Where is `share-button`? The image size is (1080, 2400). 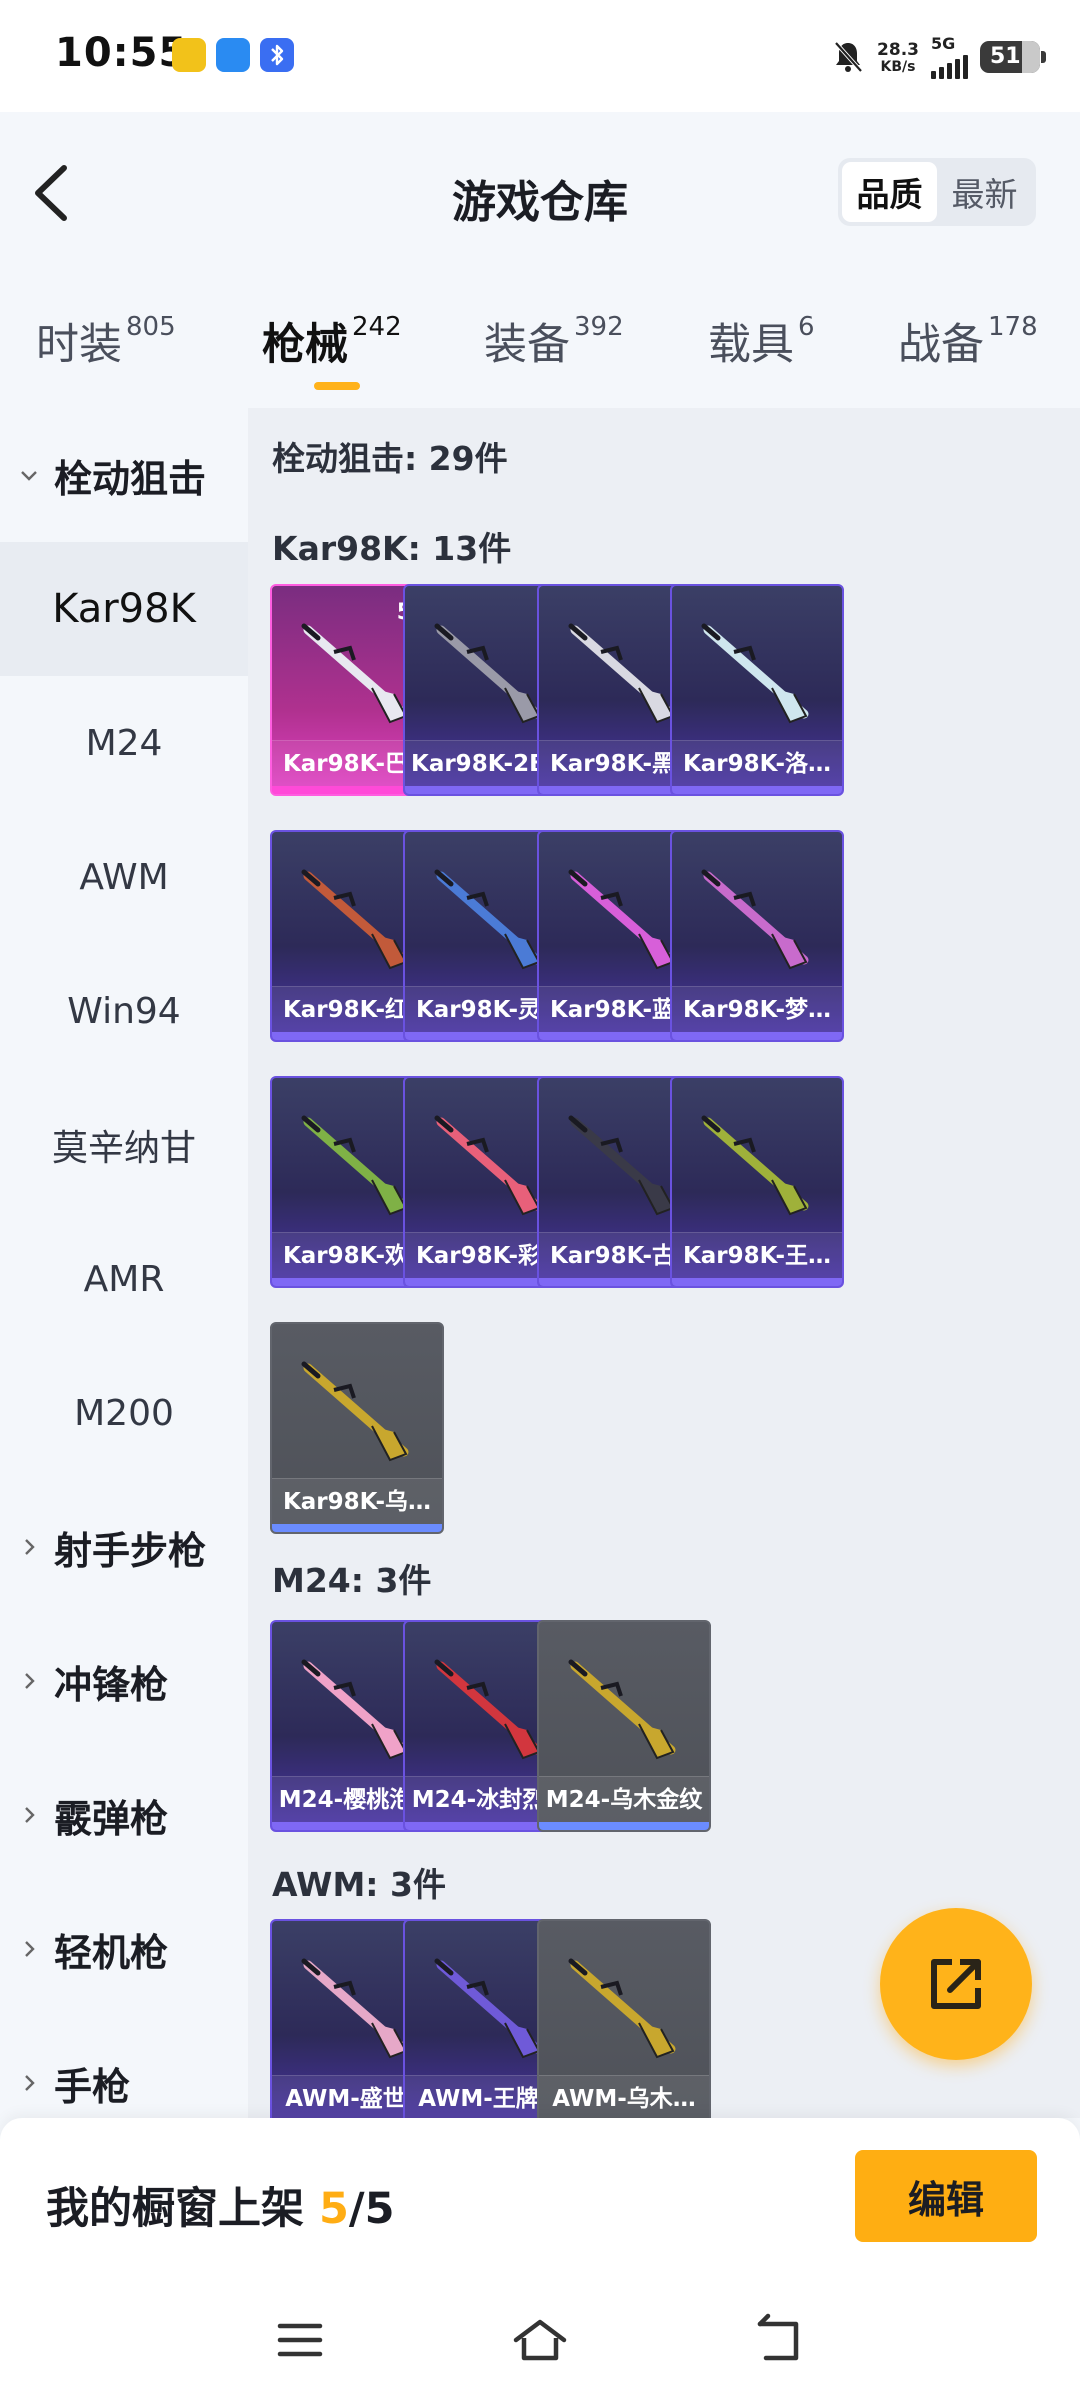
share-button is located at coordinates (956, 1984).